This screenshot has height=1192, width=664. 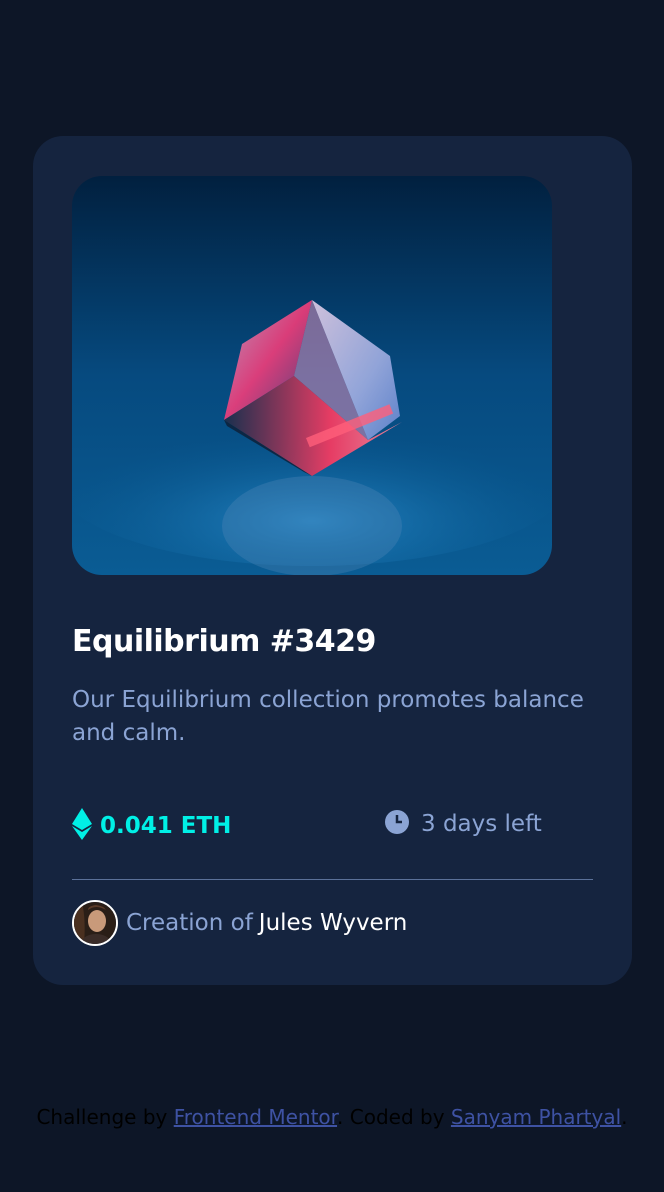 What do you see at coordinates (255, 1117) in the screenshot?
I see `frontend-mentor-link: Frontend Mentor` at bounding box center [255, 1117].